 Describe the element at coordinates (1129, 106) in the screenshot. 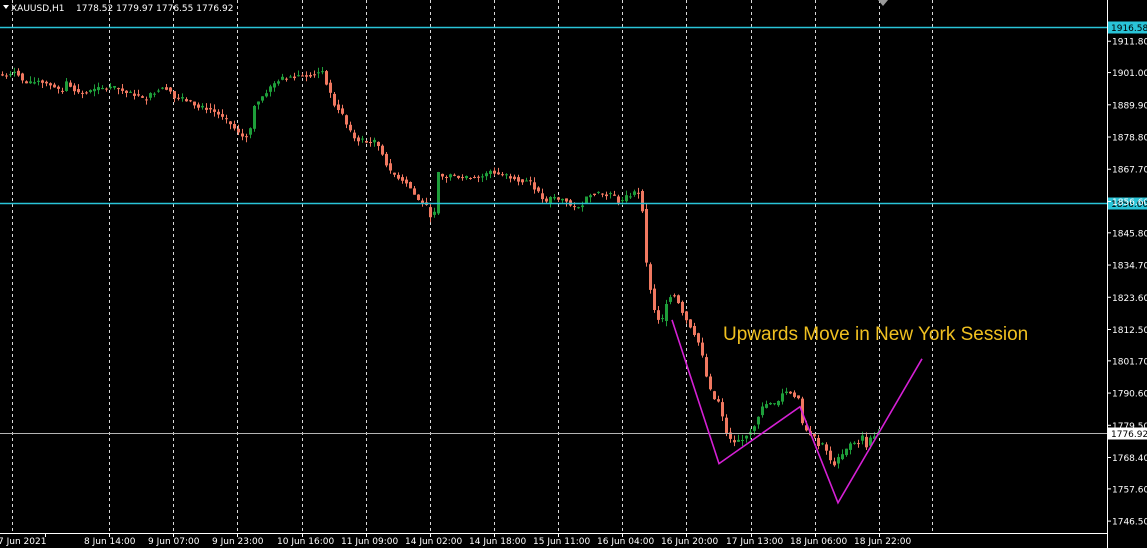

I see `price-tick-label: 1889.90` at that location.